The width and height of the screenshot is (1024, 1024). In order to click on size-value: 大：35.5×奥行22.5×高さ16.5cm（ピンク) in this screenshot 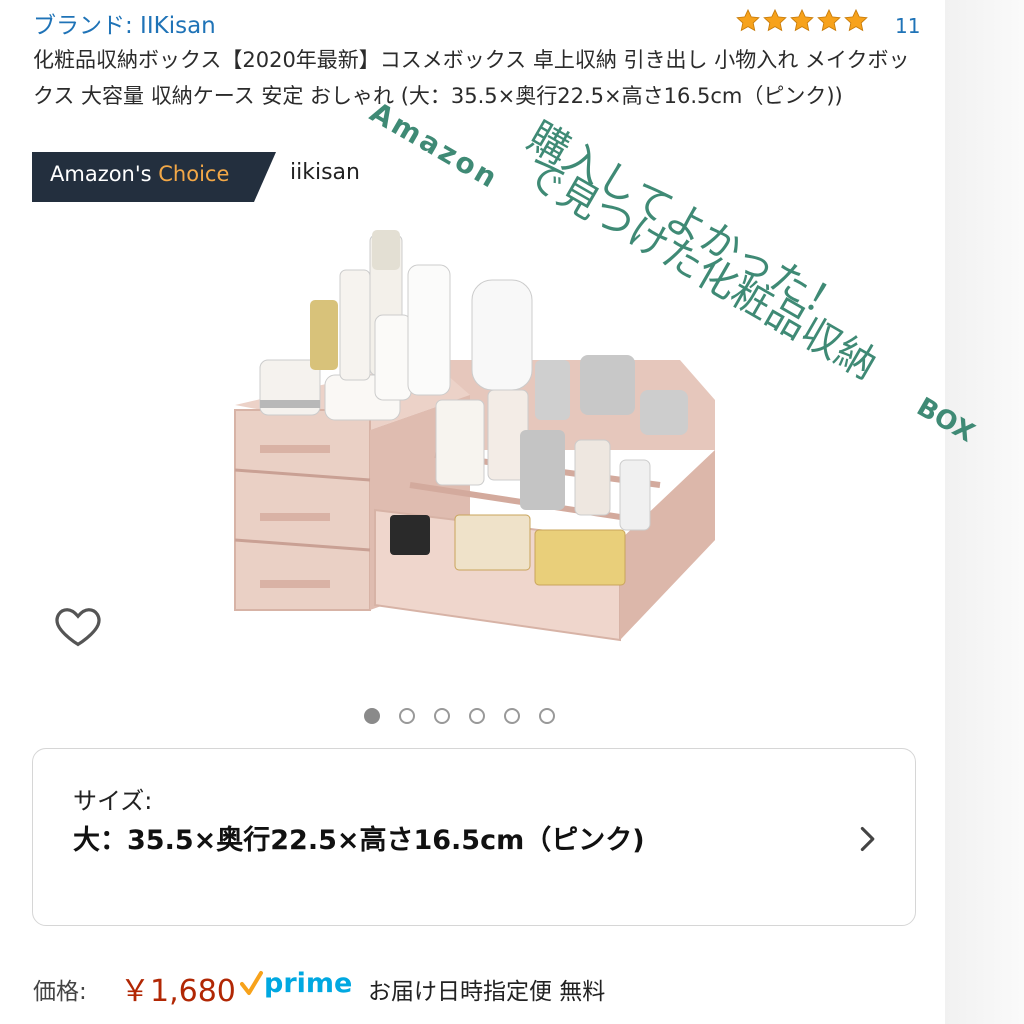, I will do `click(359, 840)`.